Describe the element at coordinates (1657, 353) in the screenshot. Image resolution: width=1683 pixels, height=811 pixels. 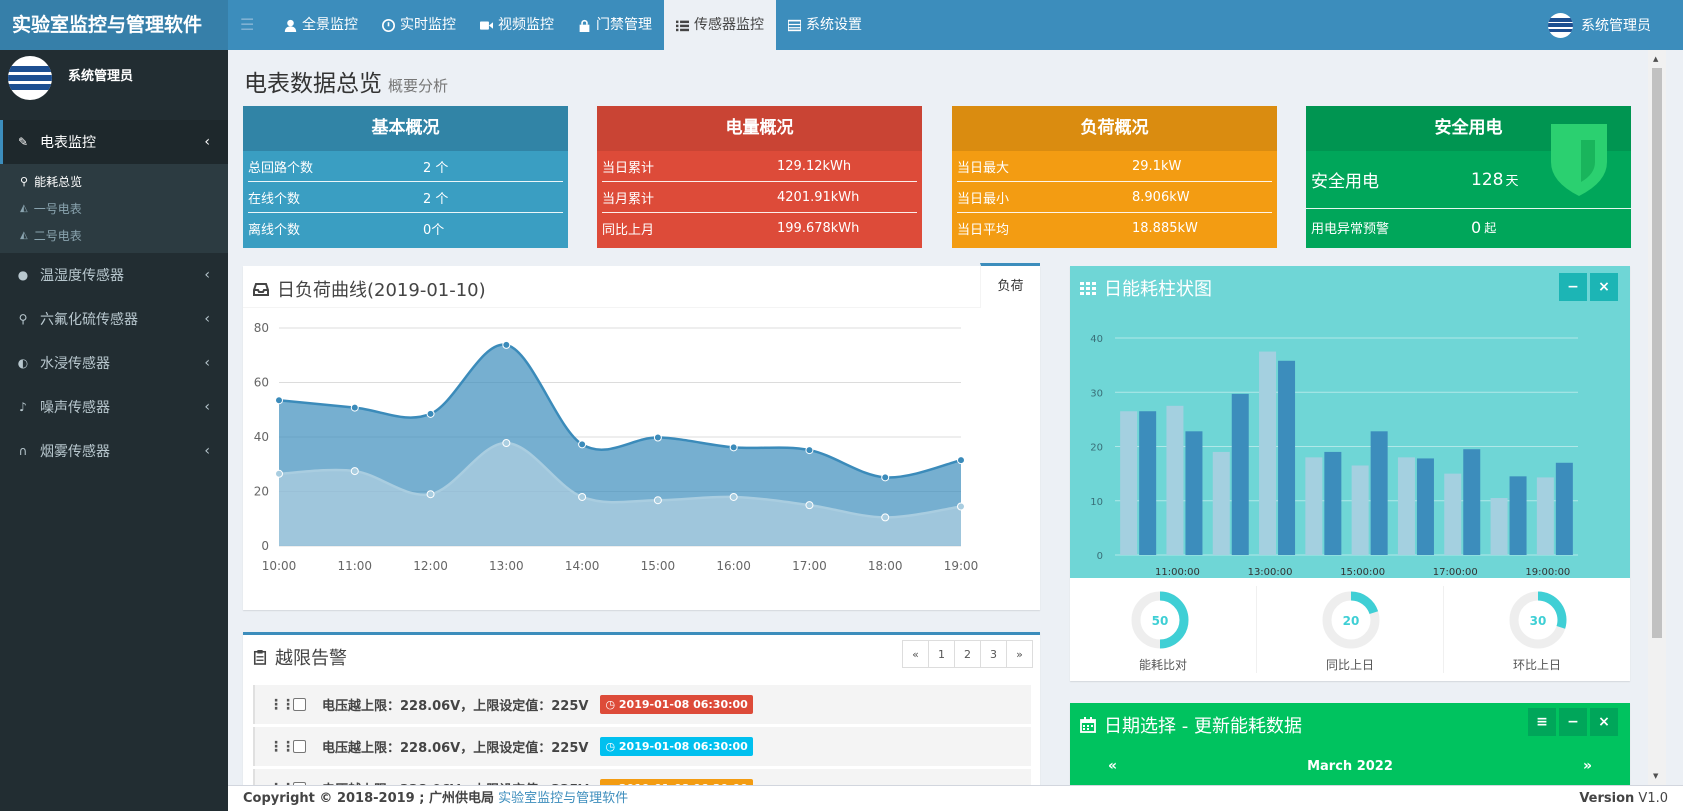
I see `scrollbar-thumb` at that location.